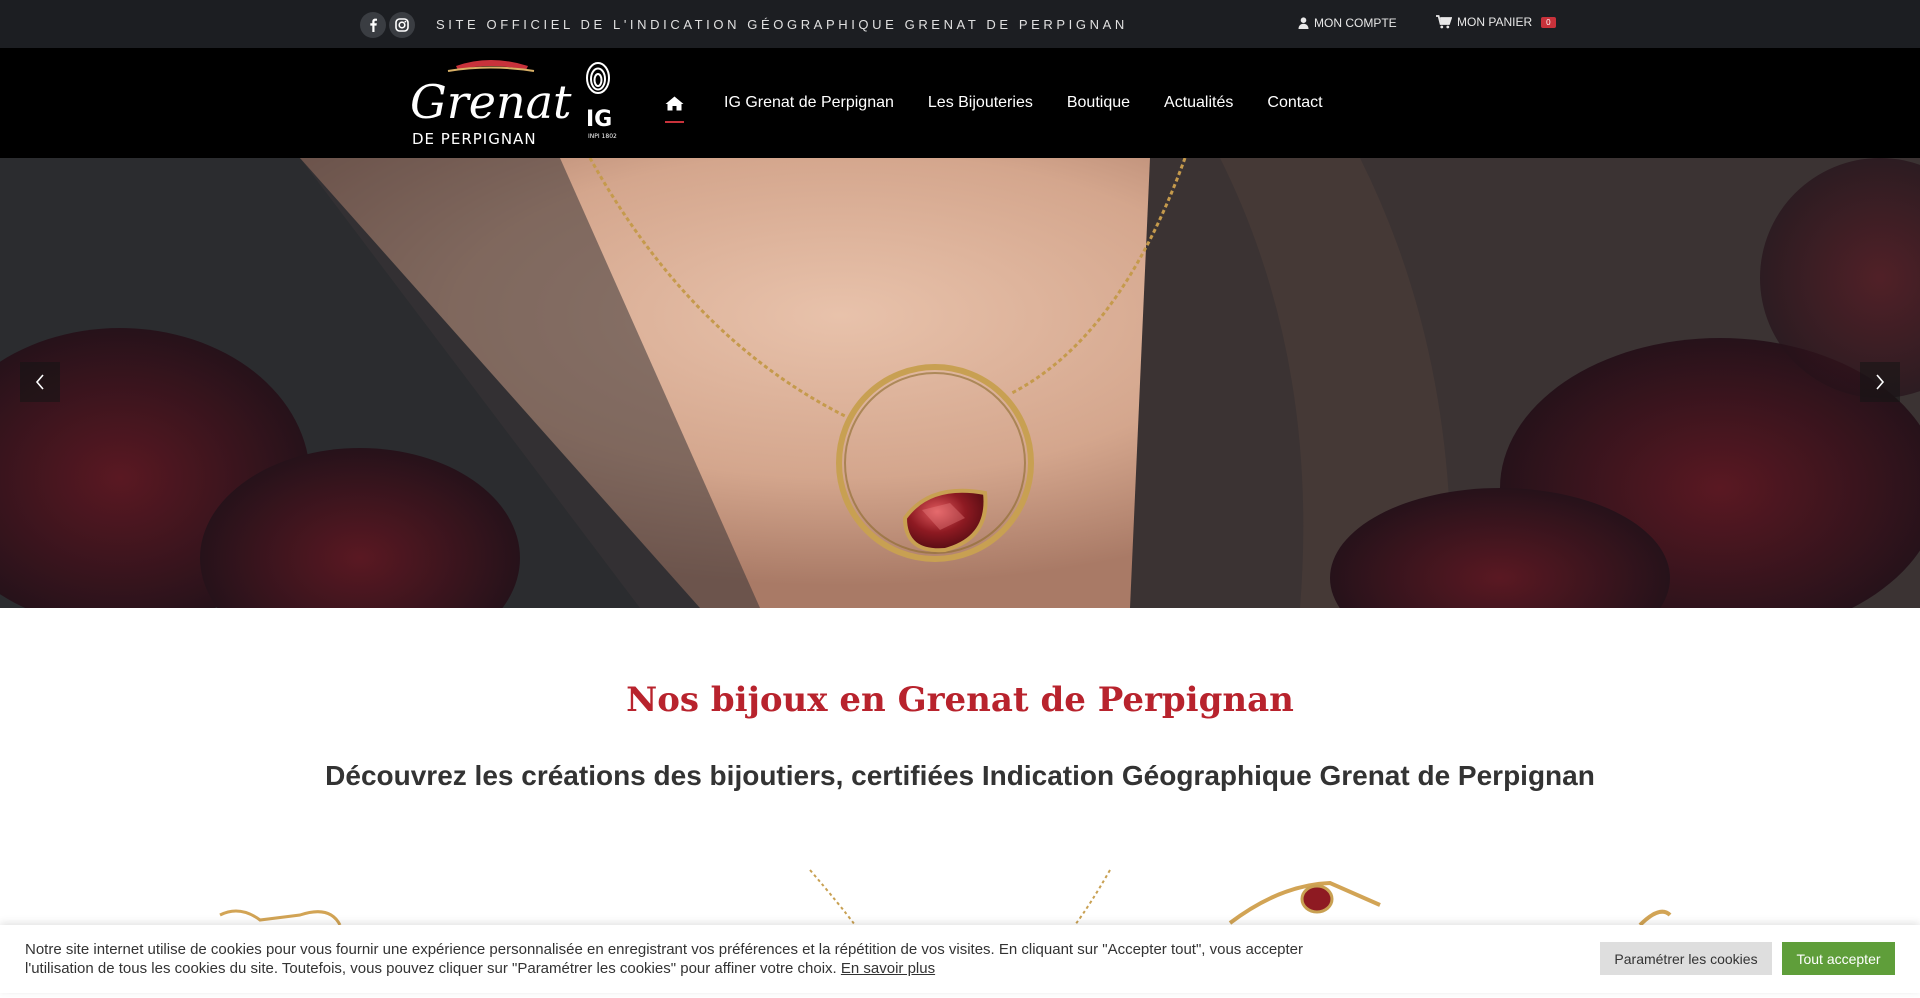 Image resolution: width=1920 pixels, height=998 pixels. I want to click on slider-next-button, so click(1880, 382).